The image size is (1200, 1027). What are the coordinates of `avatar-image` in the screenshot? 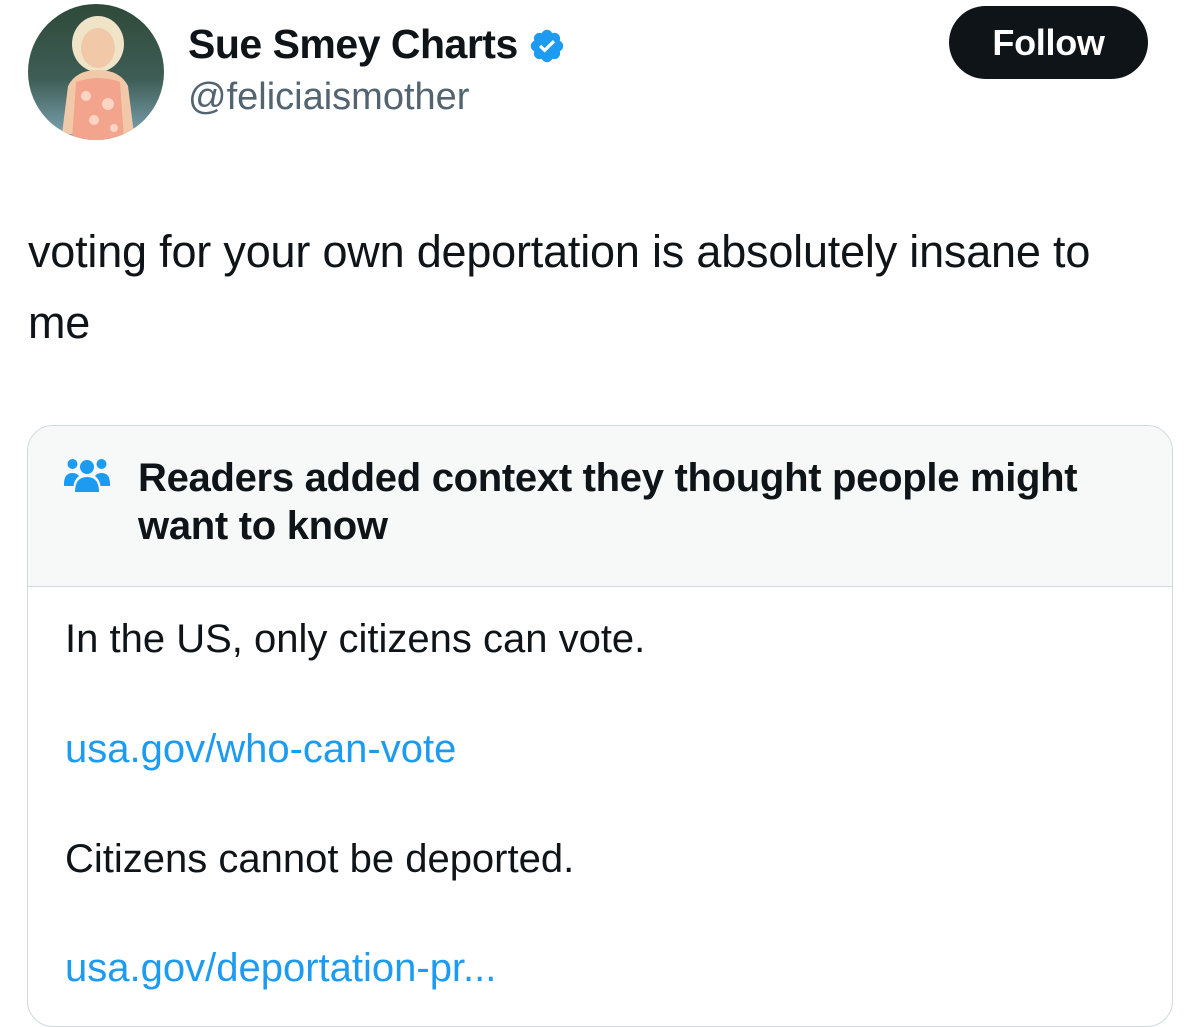 It's located at (96, 72).